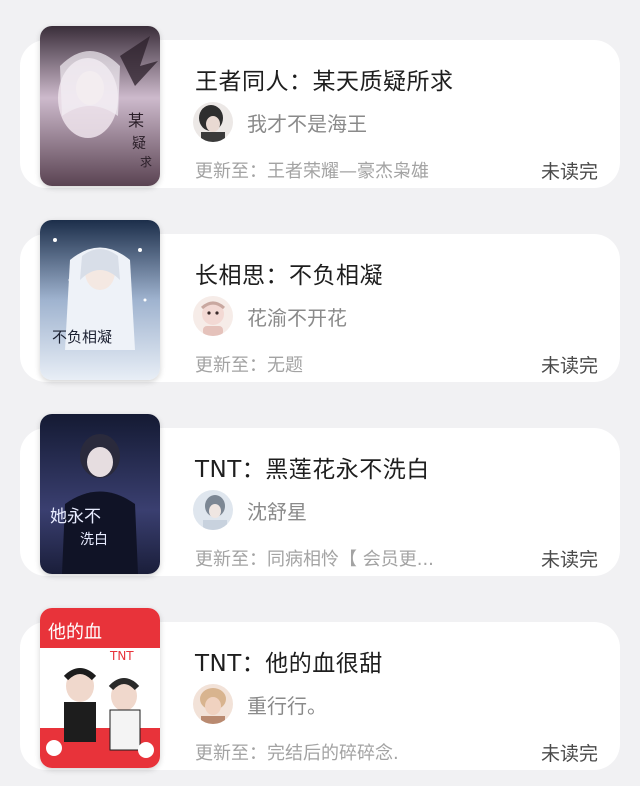  What do you see at coordinates (139, 144) in the screenshot?
I see `svg-text: 疑` at bounding box center [139, 144].